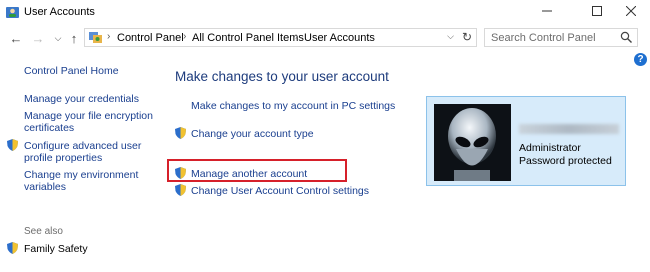 This screenshot has height=272, width=650. Describe the element at coordinates (339, 38) in the screenshot. I see `breadcrumb-user-accounts: User Accounts` at that location.